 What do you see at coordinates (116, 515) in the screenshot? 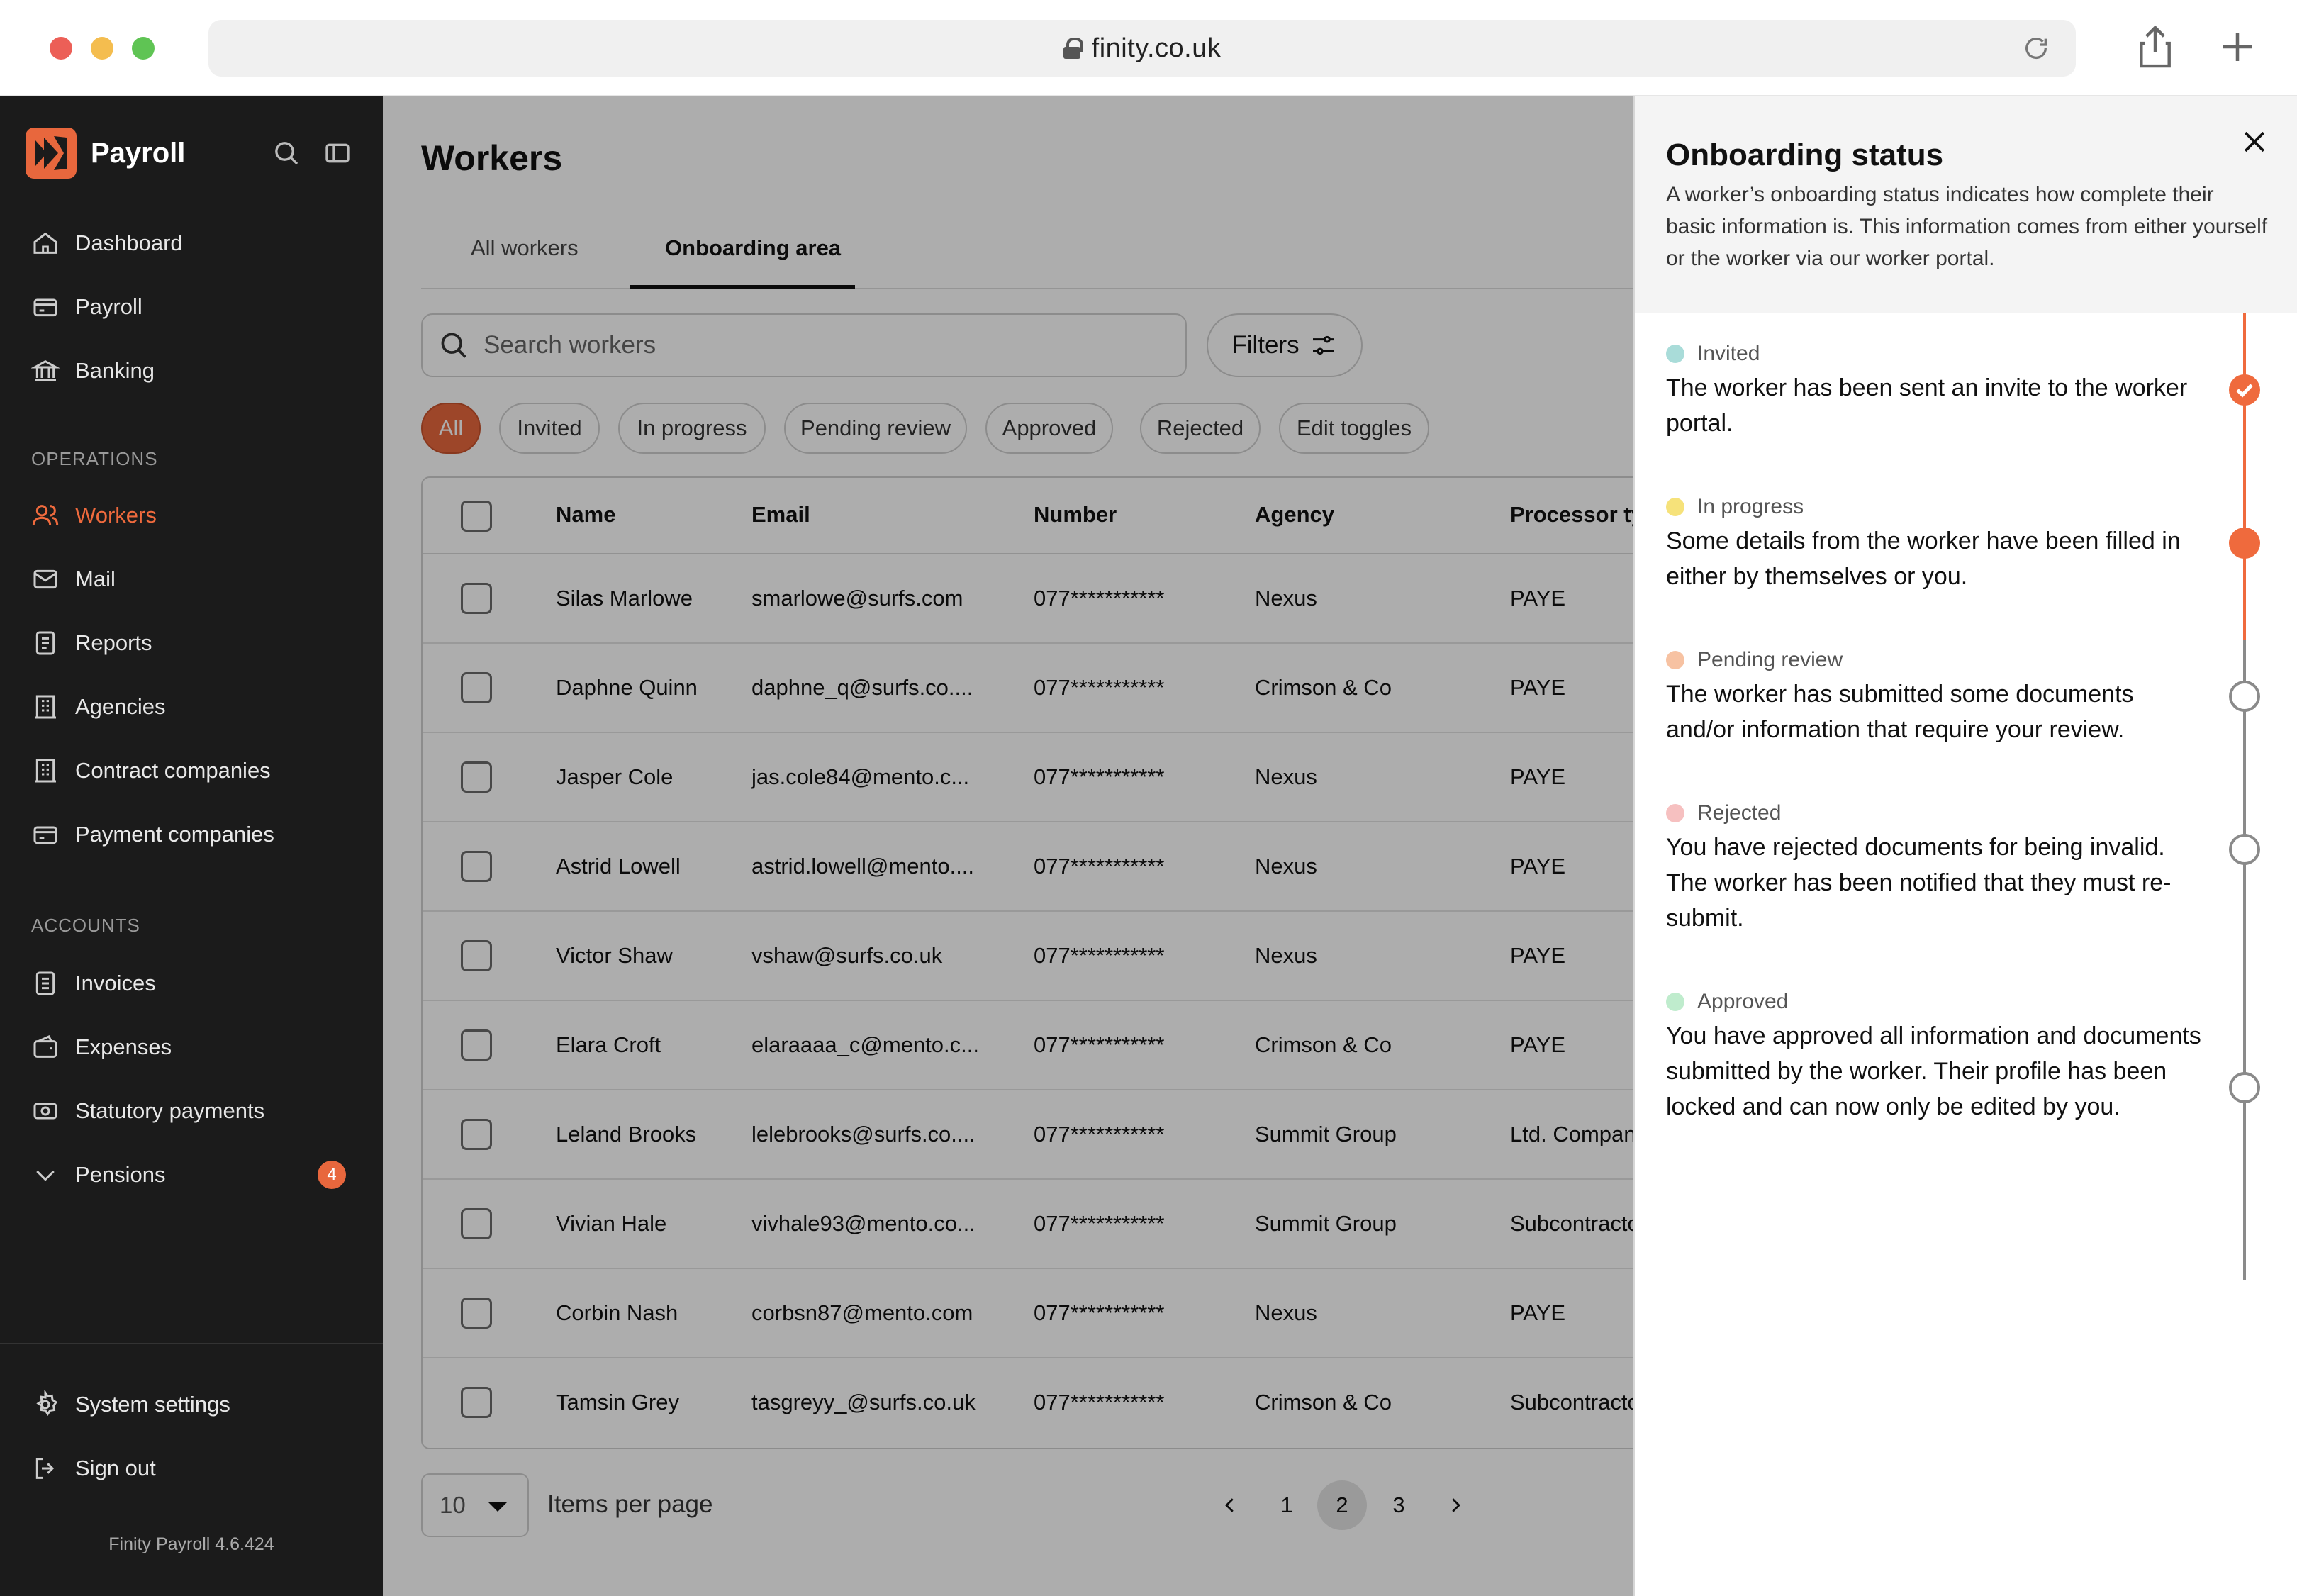
I see `sidebar-item-label: Workers` at bounding box center [116, 515].